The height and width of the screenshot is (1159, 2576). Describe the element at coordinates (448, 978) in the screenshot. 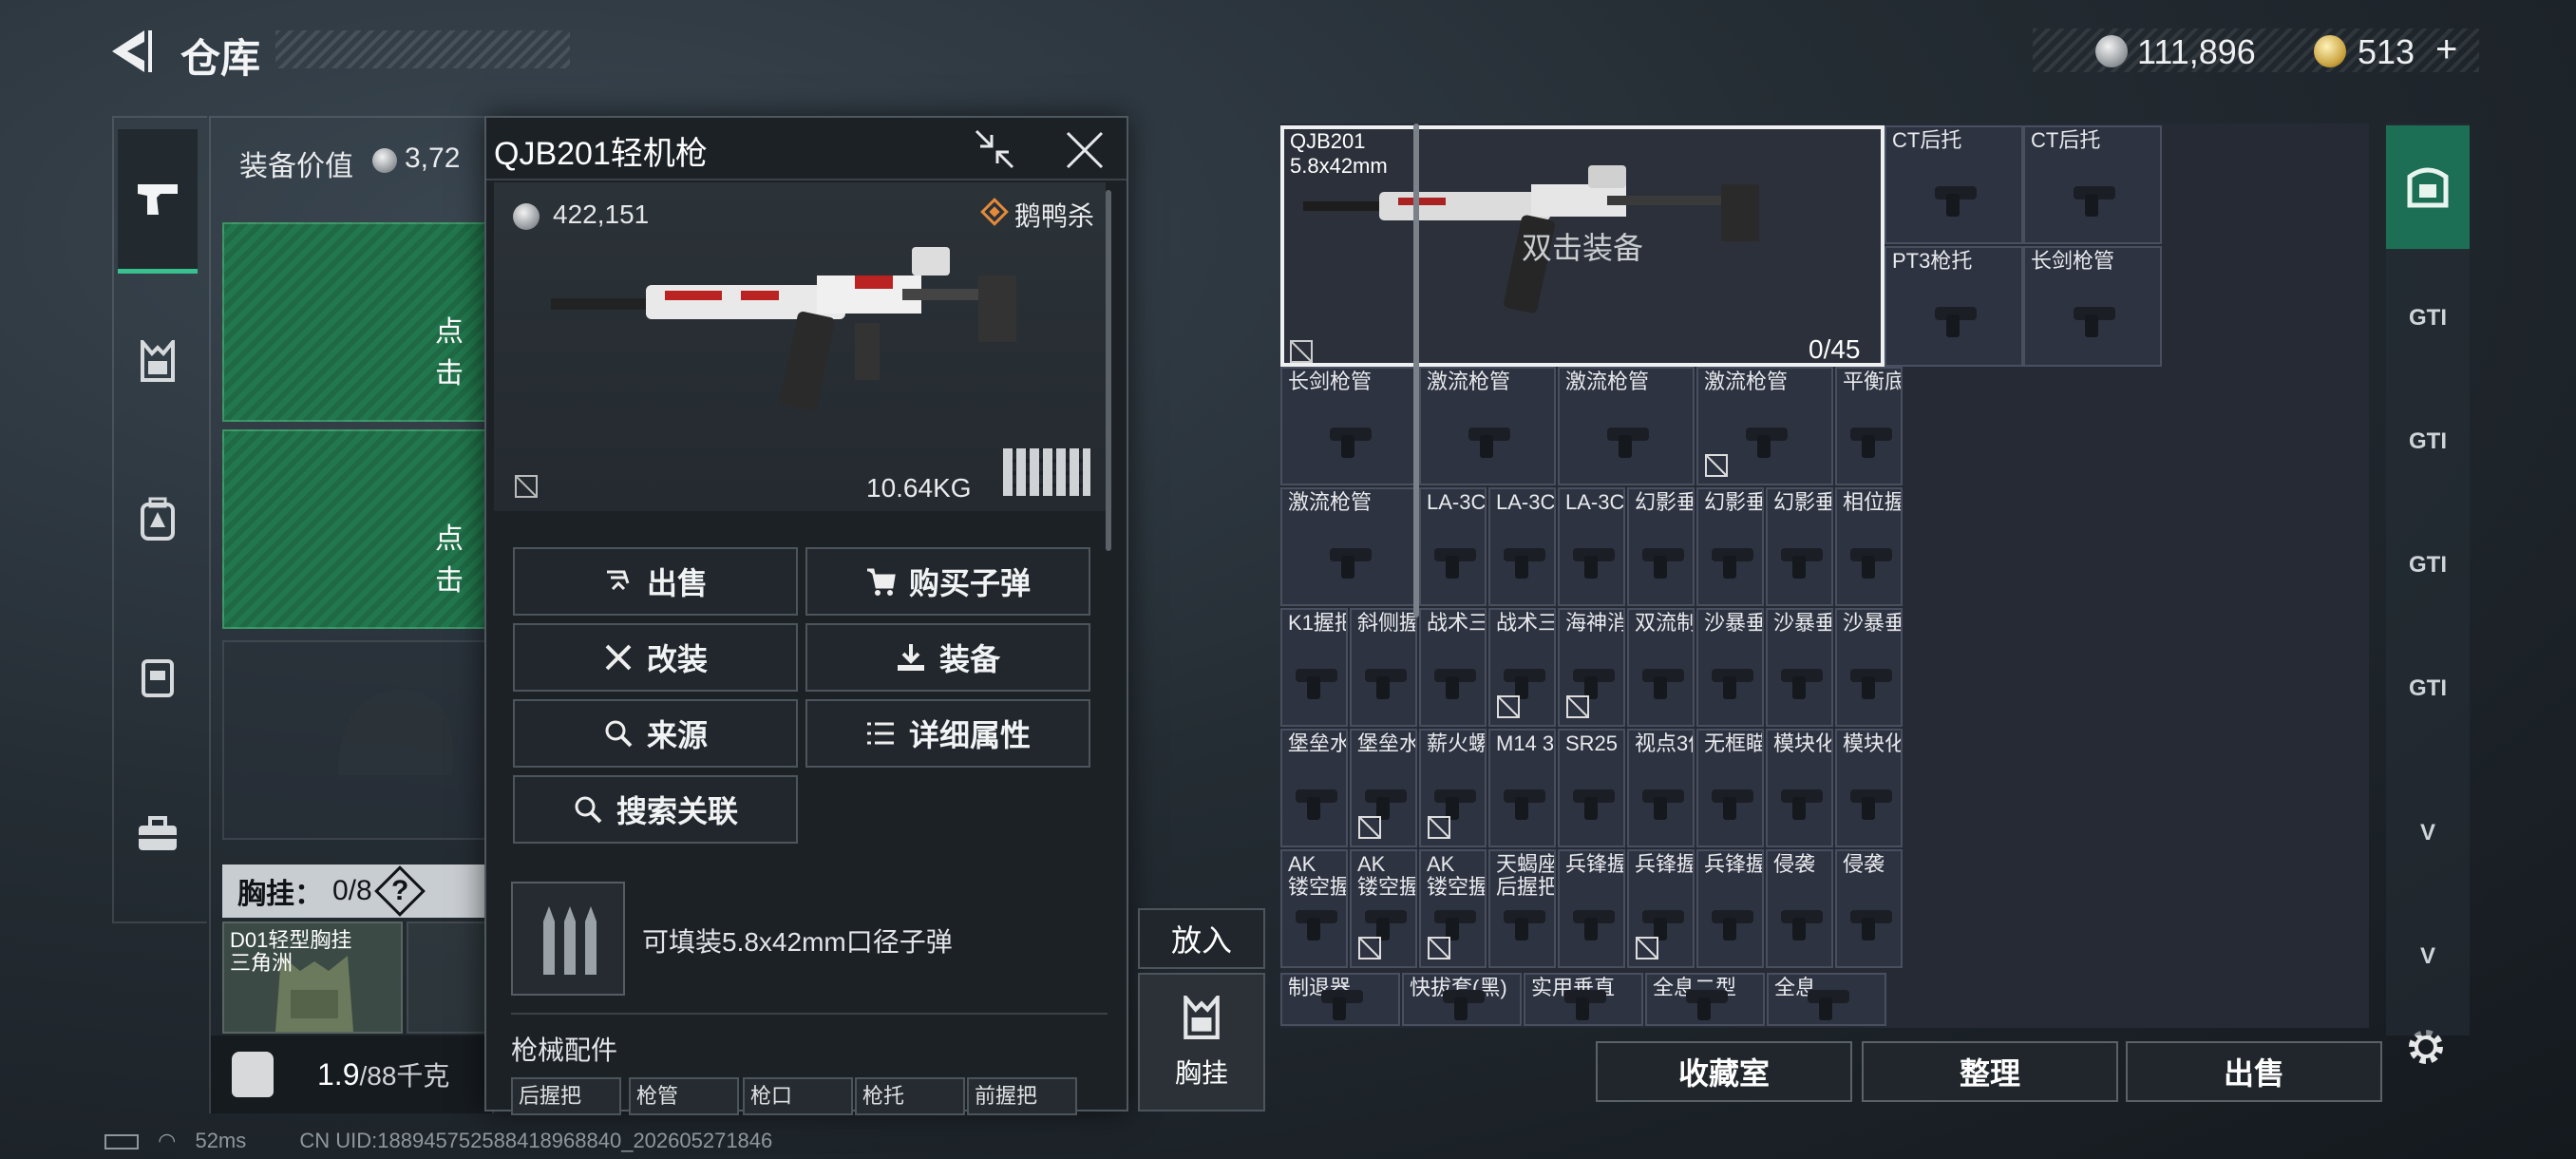

I see `chest-empty-slot` at that location.